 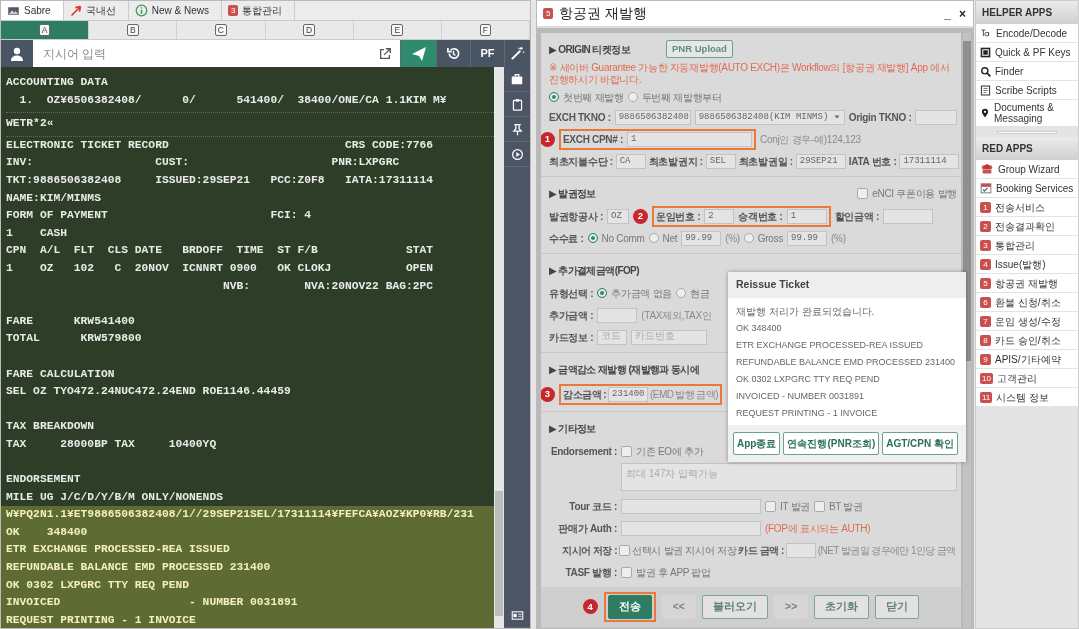 What do you see at coordinates (820, 161) in the screenshot?
I see `input-field: 29SEP21` at bounding box center [820, 161].